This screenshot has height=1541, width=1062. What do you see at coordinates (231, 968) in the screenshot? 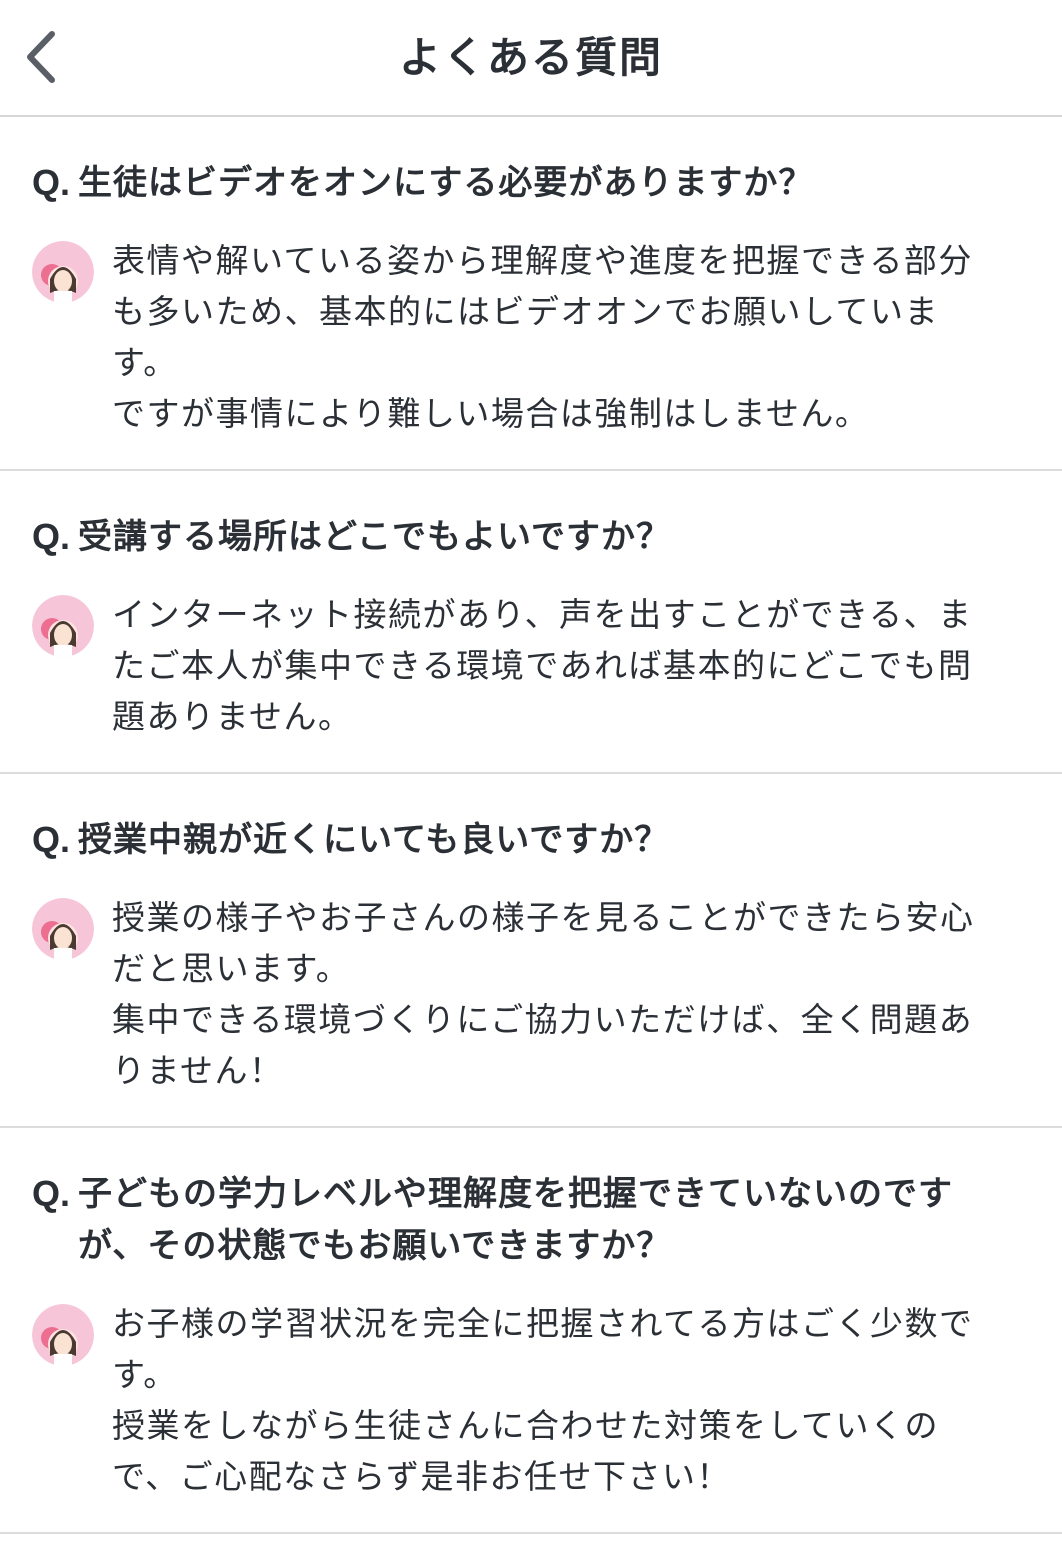
I see `answer-line: だと思います。` at bounding box center [231, 968].